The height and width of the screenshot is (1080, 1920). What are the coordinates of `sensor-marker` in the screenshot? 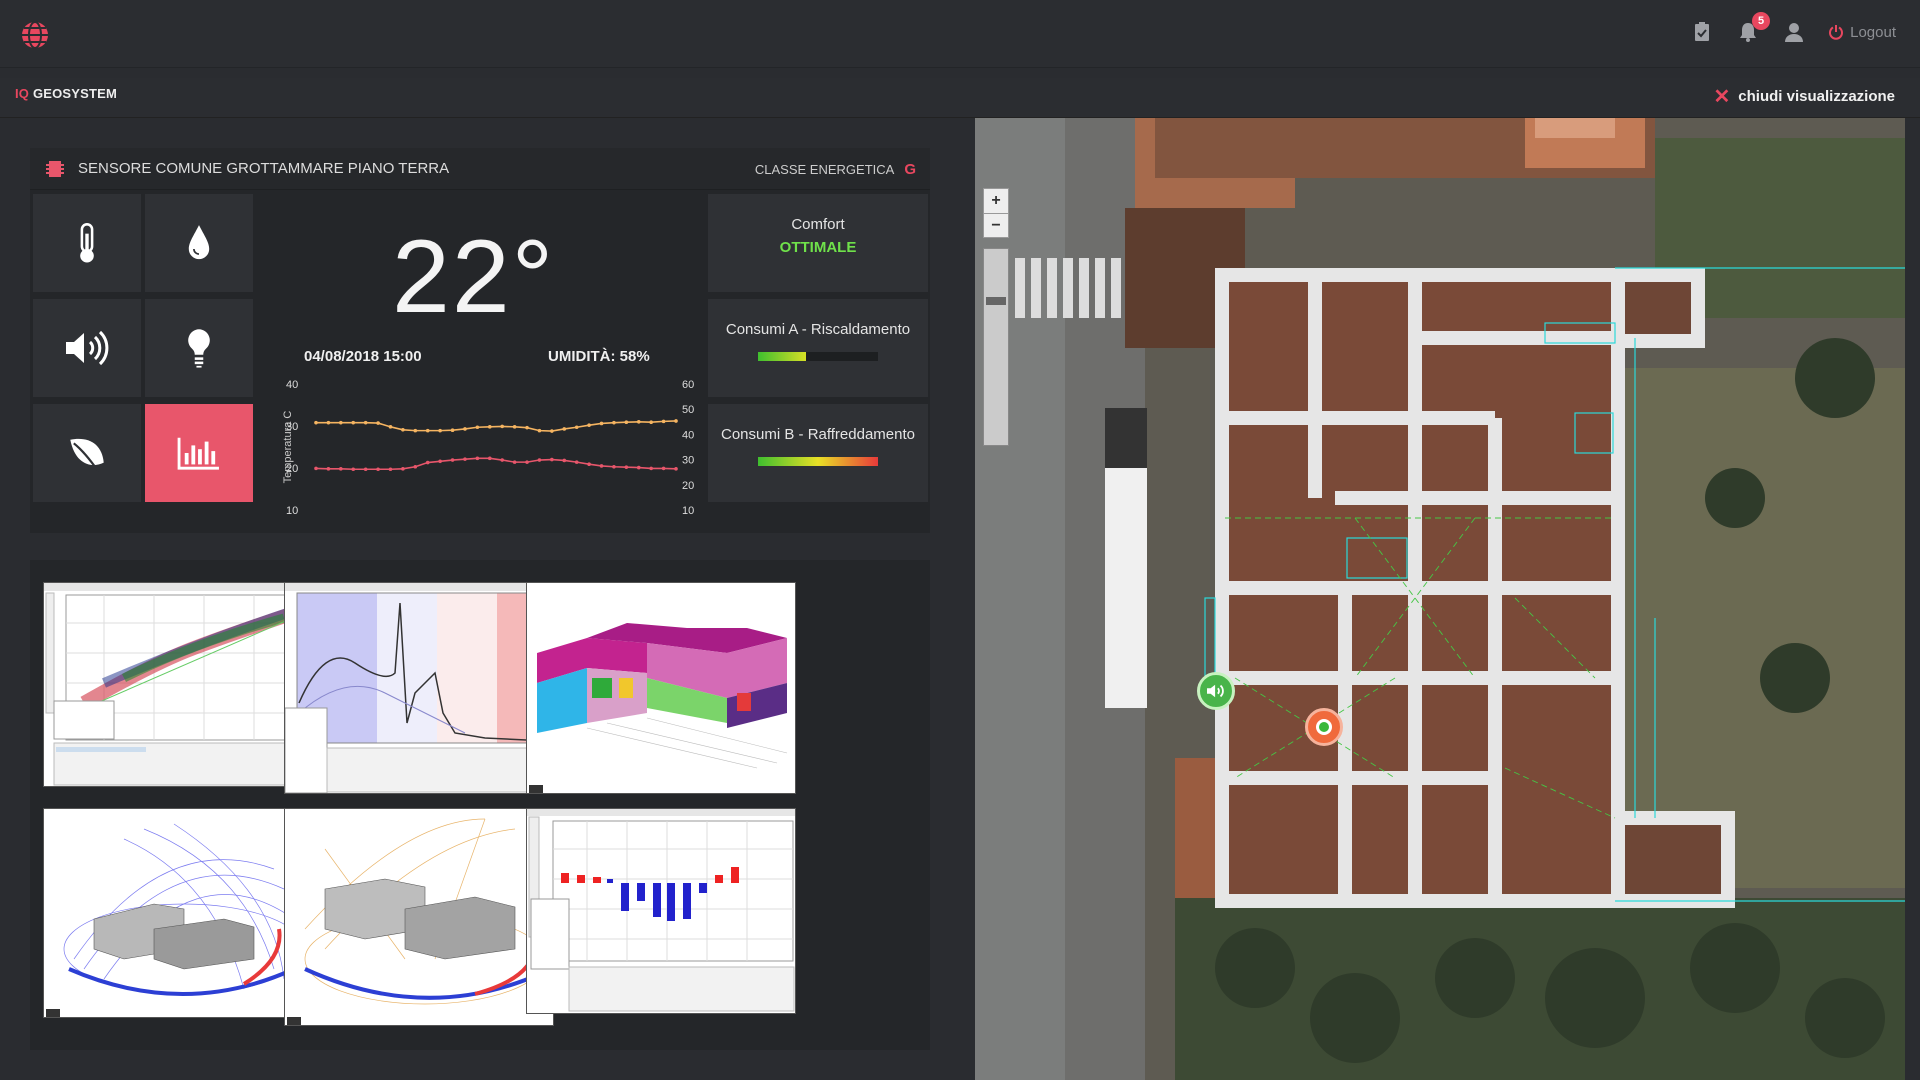 It's located at (1324, 727).